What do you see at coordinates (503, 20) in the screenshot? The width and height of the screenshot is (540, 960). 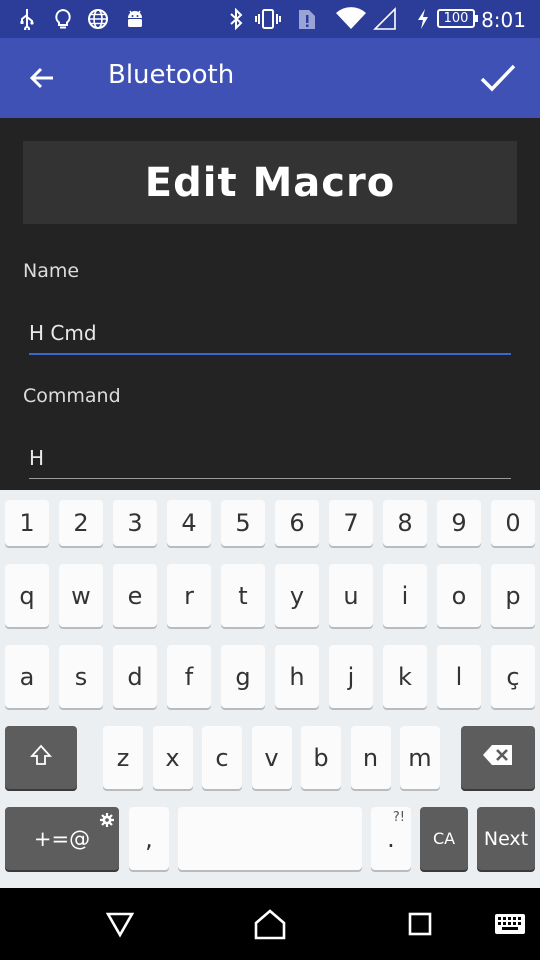 I see `clock: 8:01` at bounding box center [503, 20].